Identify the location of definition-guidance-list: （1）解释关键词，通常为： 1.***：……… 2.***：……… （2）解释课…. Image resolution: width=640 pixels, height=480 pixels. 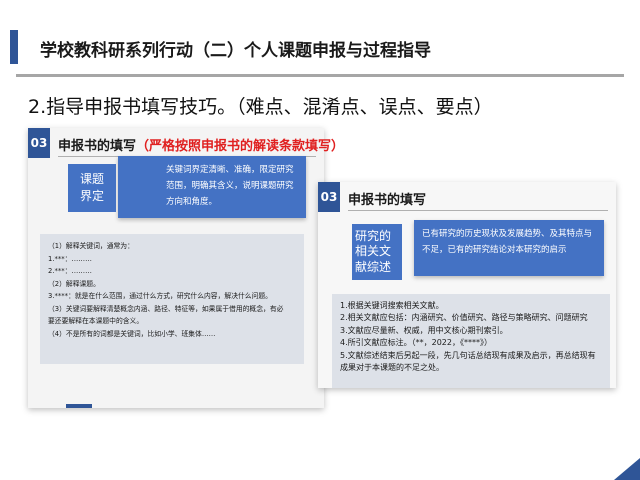
(172, 299).